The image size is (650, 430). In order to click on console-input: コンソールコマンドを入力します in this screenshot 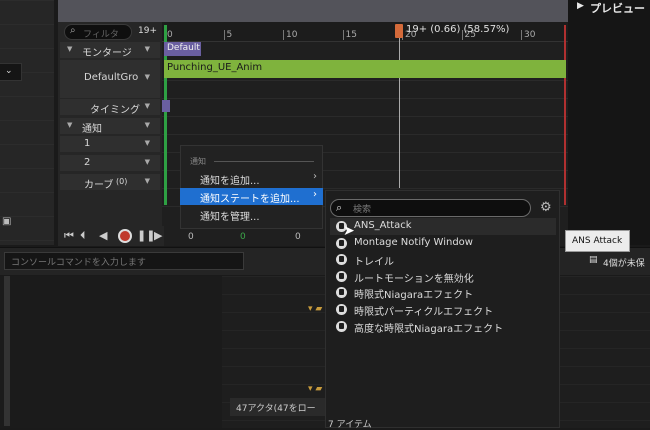, I will do `click(124, 261)`.